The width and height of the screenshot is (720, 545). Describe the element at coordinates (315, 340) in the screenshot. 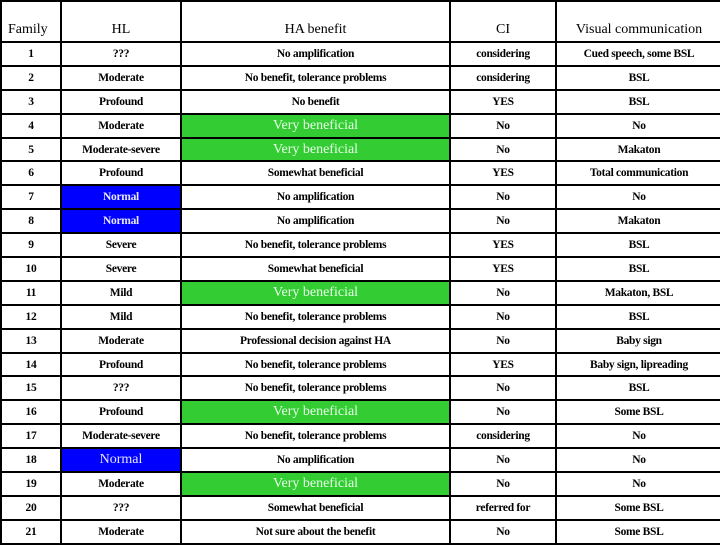

I see `cell-ha-benefit: Professional decision against HA` at that location.